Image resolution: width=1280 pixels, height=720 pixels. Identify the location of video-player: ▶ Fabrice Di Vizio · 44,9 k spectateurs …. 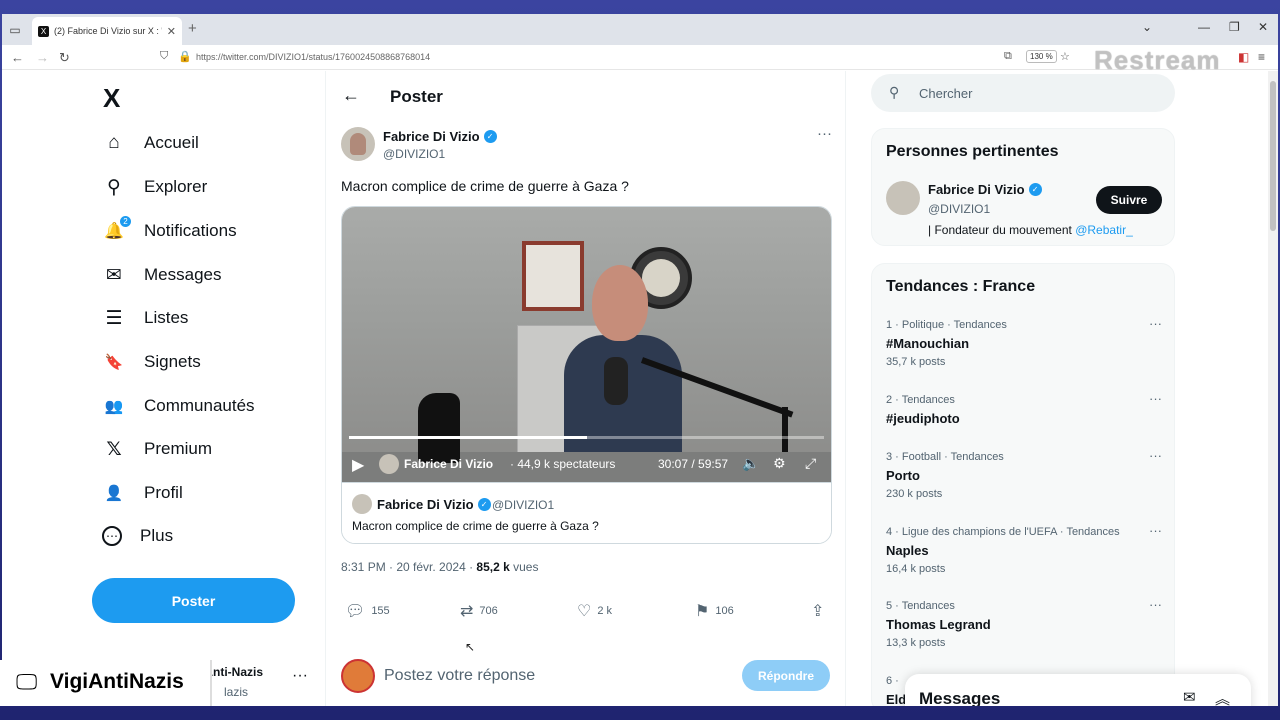
(586, 344).